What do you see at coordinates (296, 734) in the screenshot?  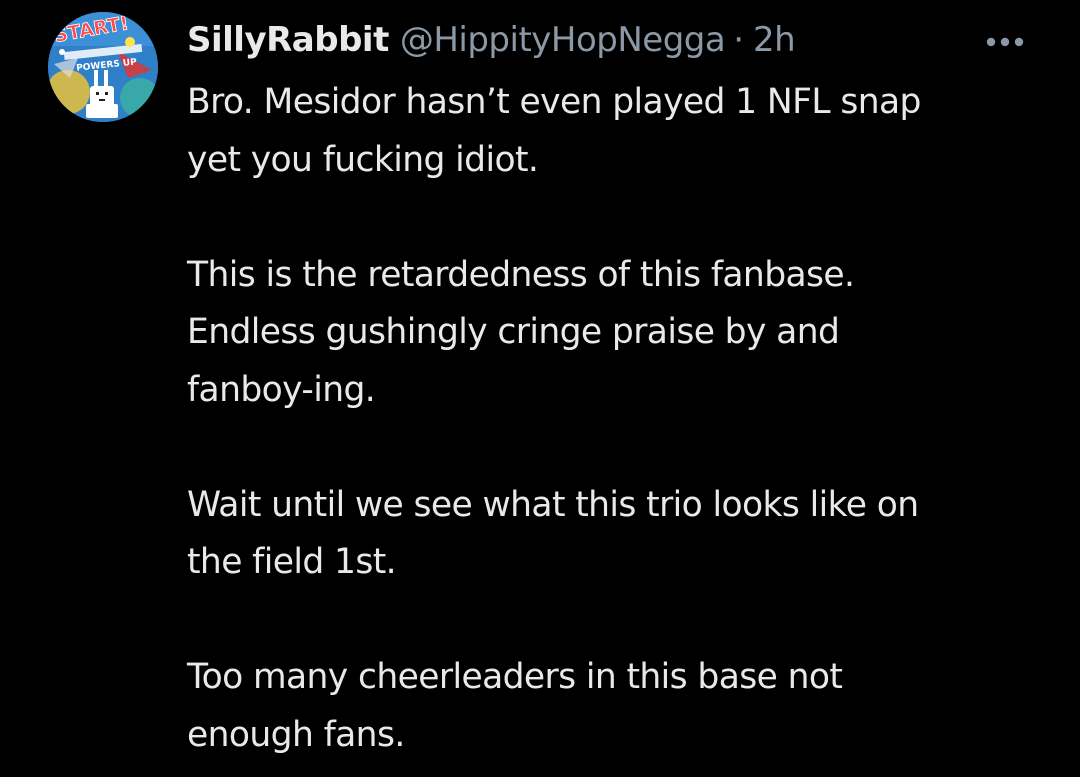 I see `tweet-text-line: enough fans.` at bounding box center [296, 734].